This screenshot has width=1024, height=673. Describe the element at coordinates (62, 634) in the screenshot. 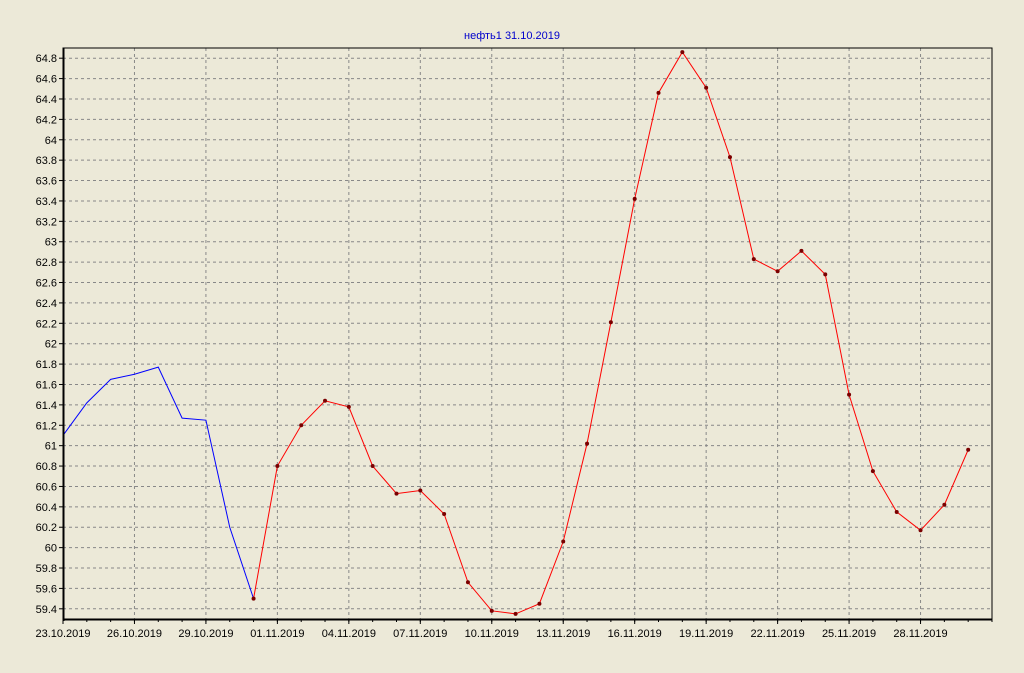

I see `x-tick-label: 23.10.2019` at that location.